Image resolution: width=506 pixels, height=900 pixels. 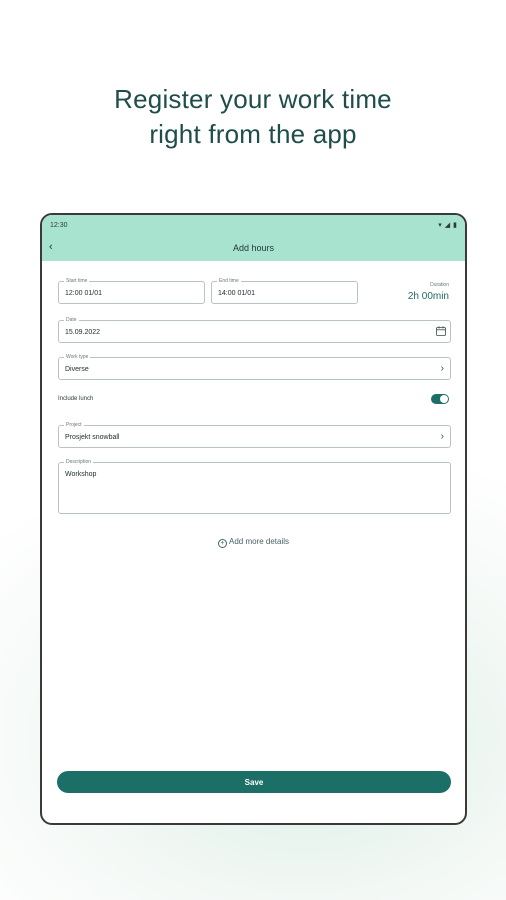 I want to click on save-button: Save, so click(x=254, y=782).